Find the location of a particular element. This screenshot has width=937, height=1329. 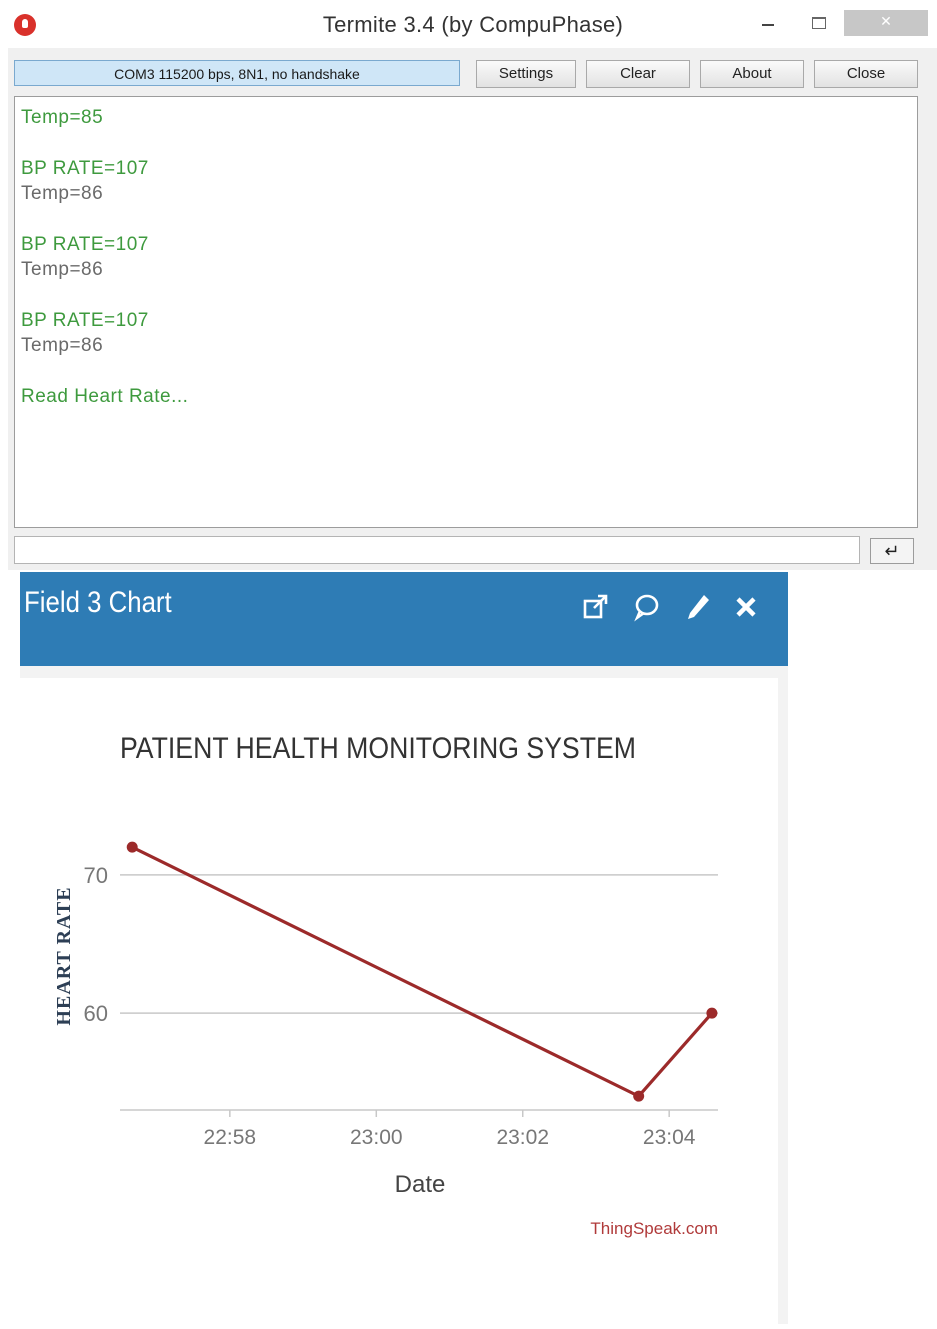

x-tick-label: 22:58 is located at coordinates (230, 1137).